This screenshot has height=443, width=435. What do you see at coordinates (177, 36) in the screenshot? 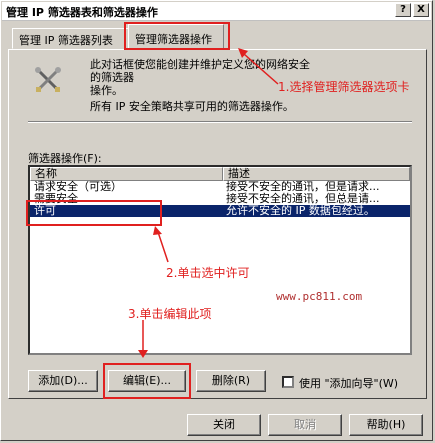
I see `highlight-tab-box` at bounding box center [177, 36].